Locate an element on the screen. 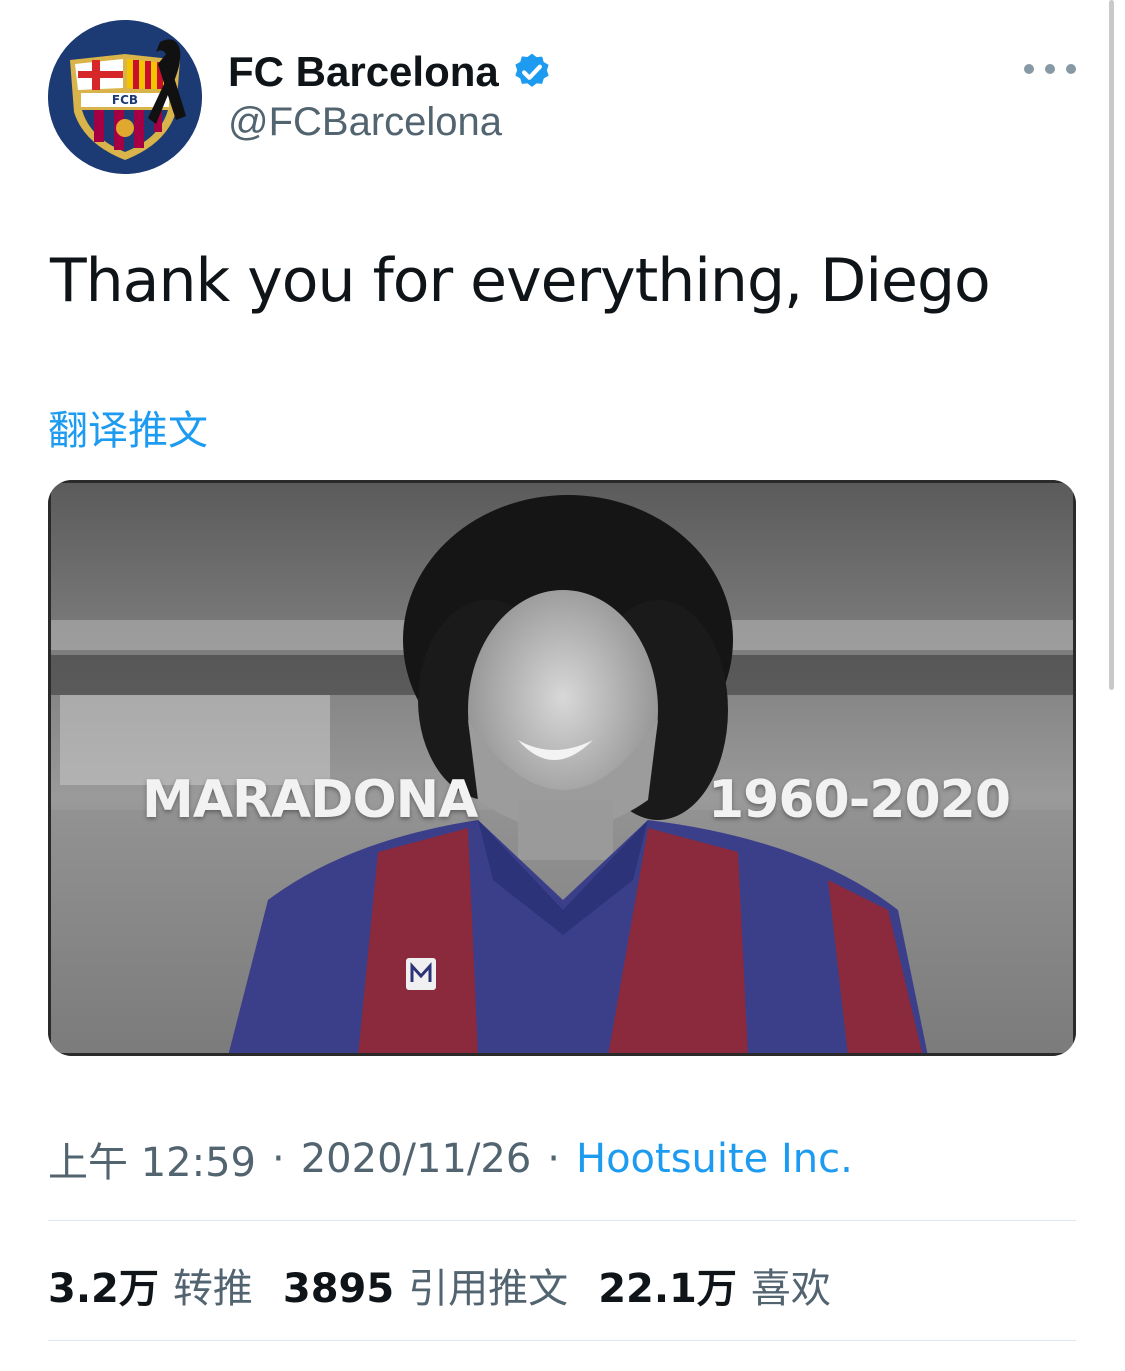  stat-label: 转推 is located at coordinates (212, 1289).